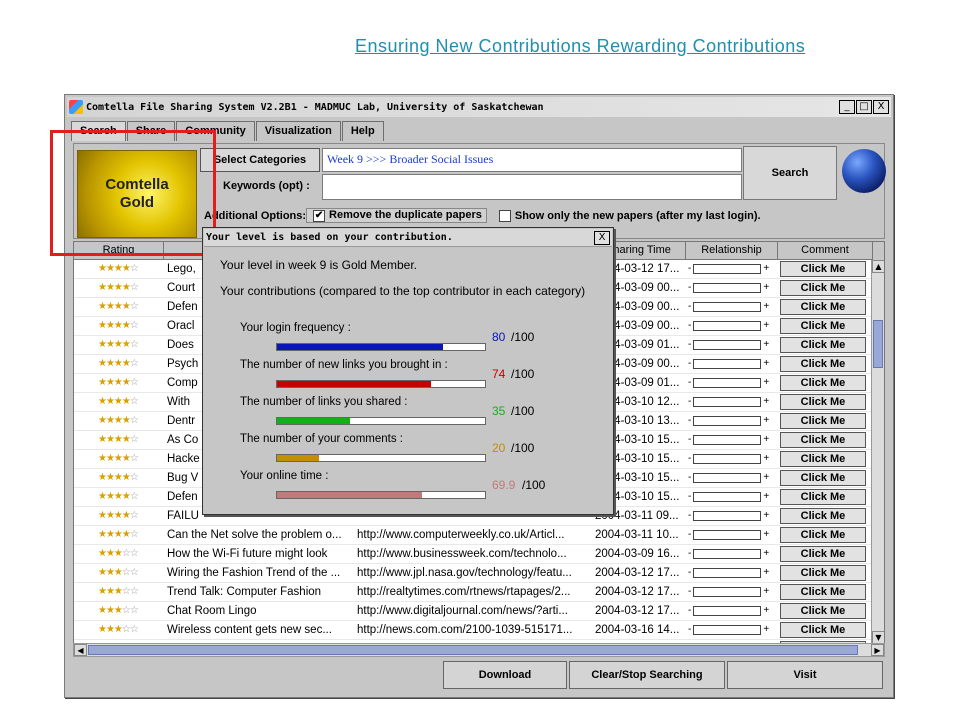 The height and width of the screenshot is (720, 960). What do you see at coordinates (878, 266) in the screenshot?
I see `scroll-up-icon: ▲` at bounding box center [878, 266].